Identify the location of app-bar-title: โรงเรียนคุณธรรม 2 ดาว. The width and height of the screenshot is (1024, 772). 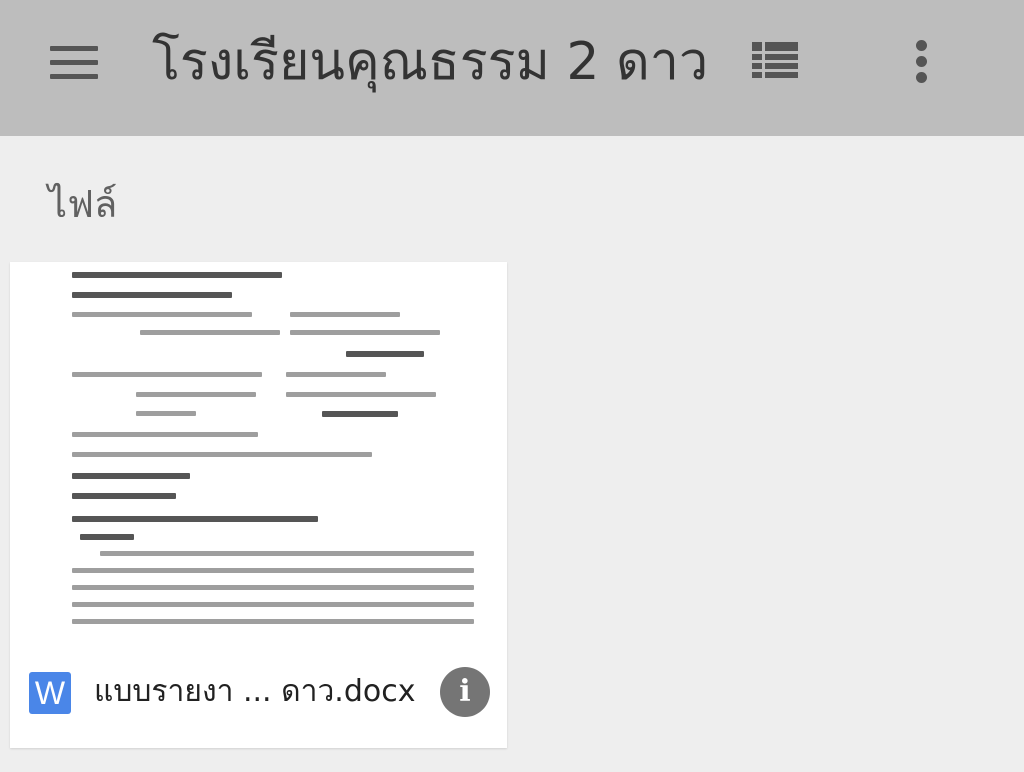
(430, 62).